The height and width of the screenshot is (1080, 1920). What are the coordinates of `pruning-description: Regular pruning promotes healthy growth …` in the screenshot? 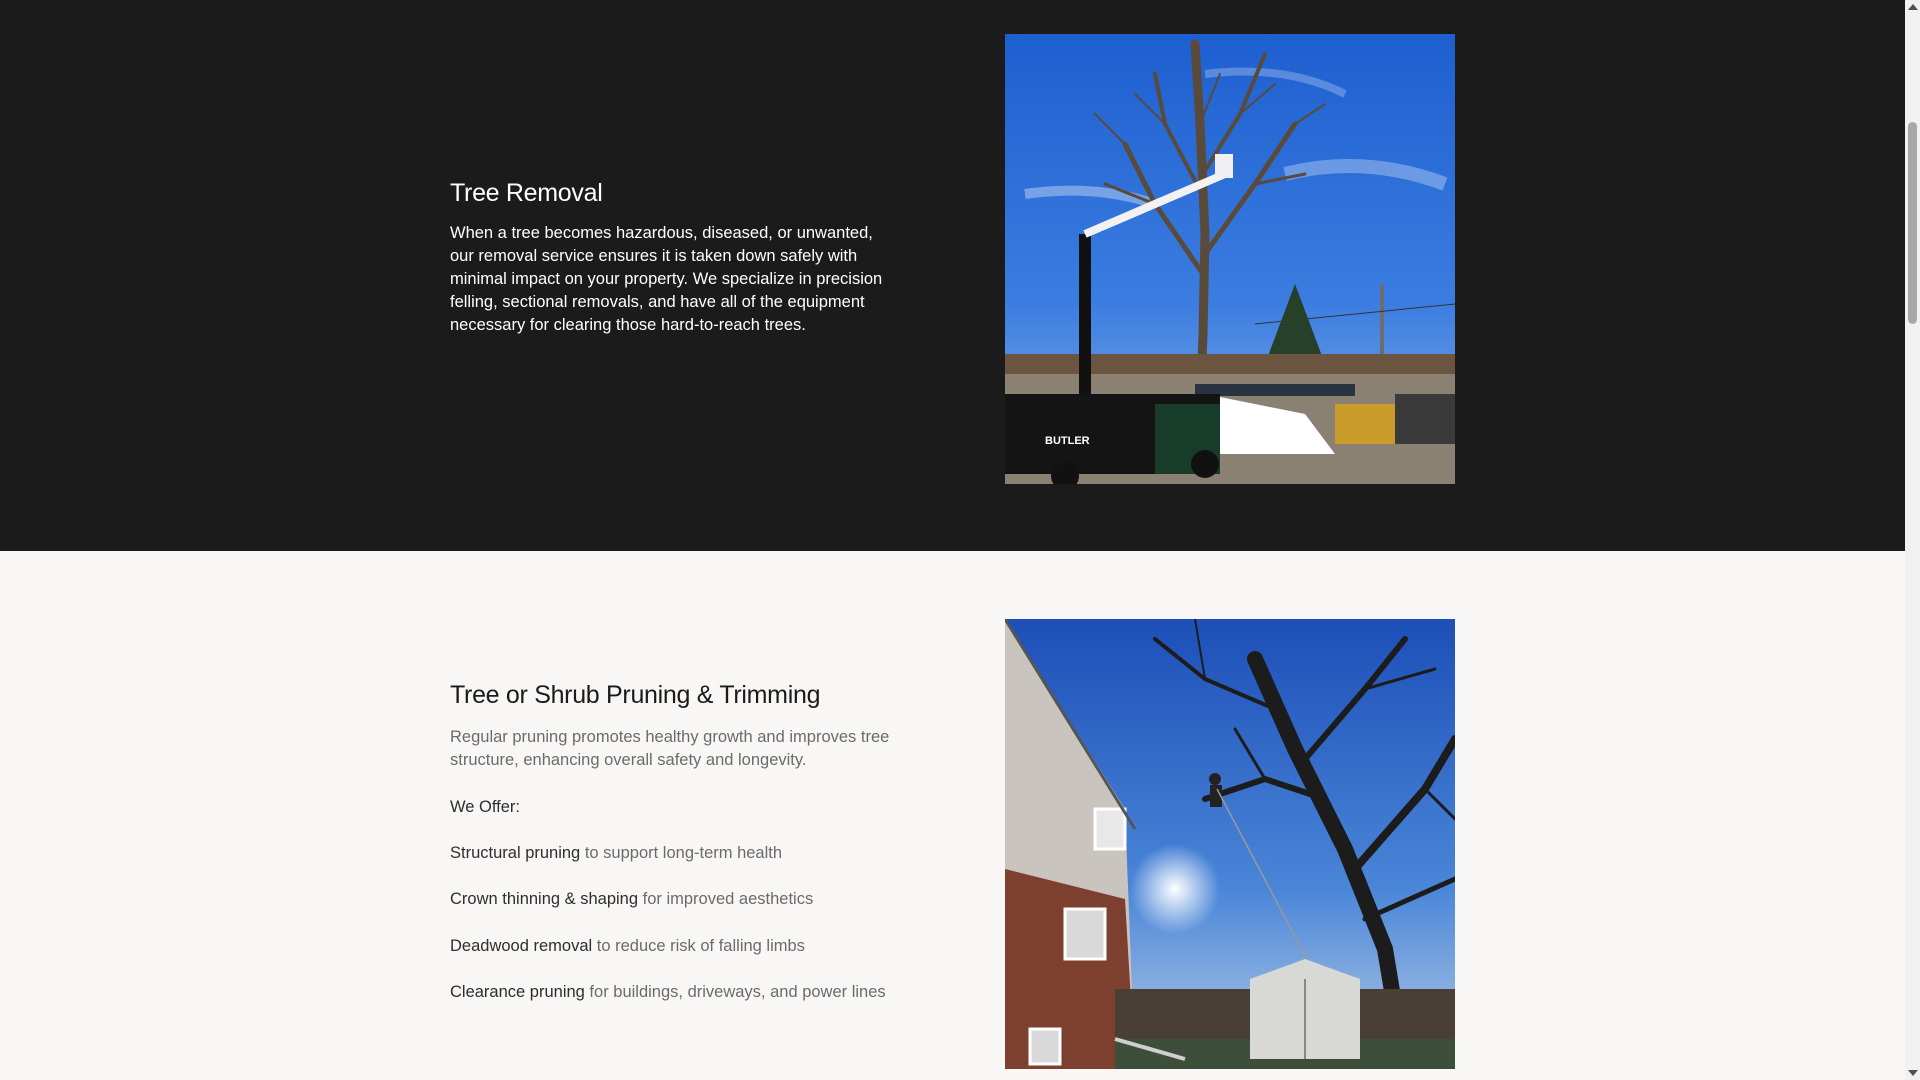 It's located at (670, 748).